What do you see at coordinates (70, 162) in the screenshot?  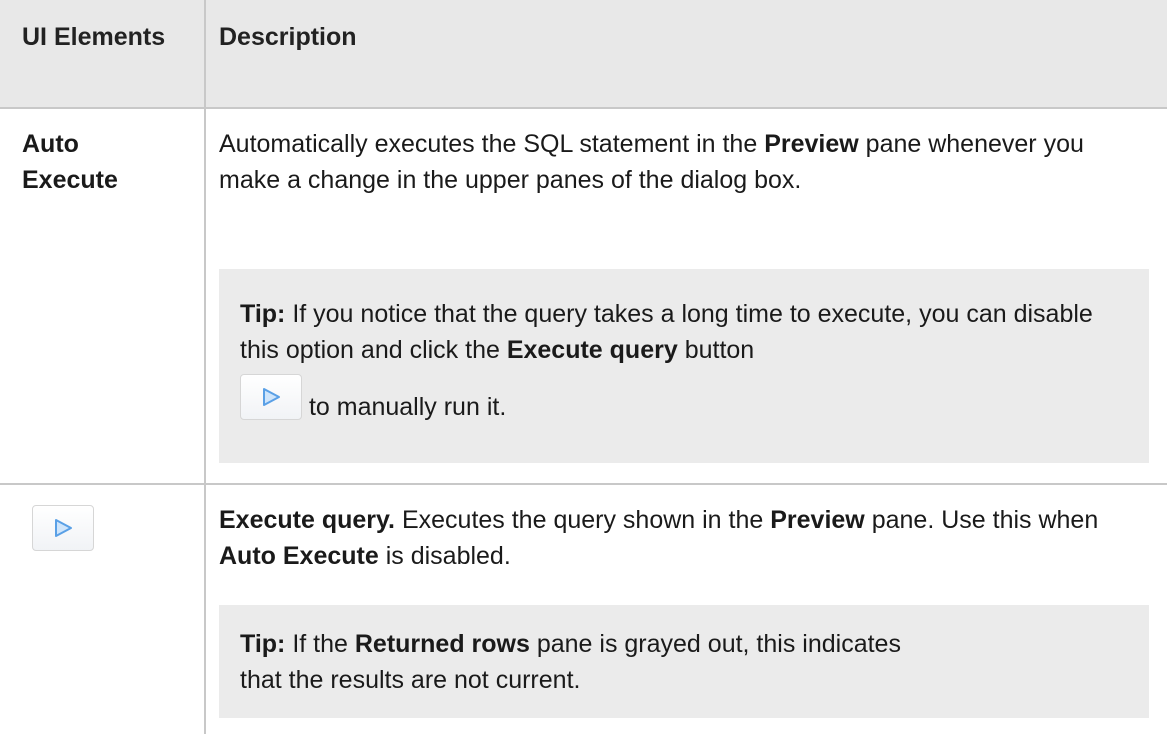 I see `element-auto-execute: Auto Execute` at bounding box center [70, 162].